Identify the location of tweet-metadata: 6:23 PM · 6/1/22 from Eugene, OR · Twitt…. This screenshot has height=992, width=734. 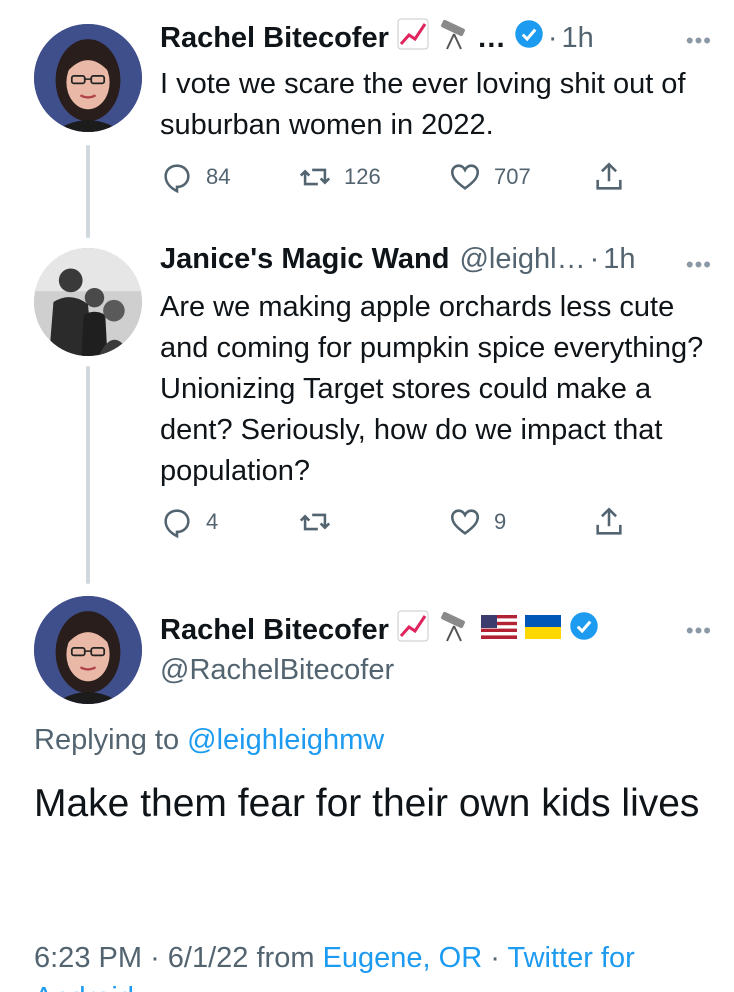
(334, 958).